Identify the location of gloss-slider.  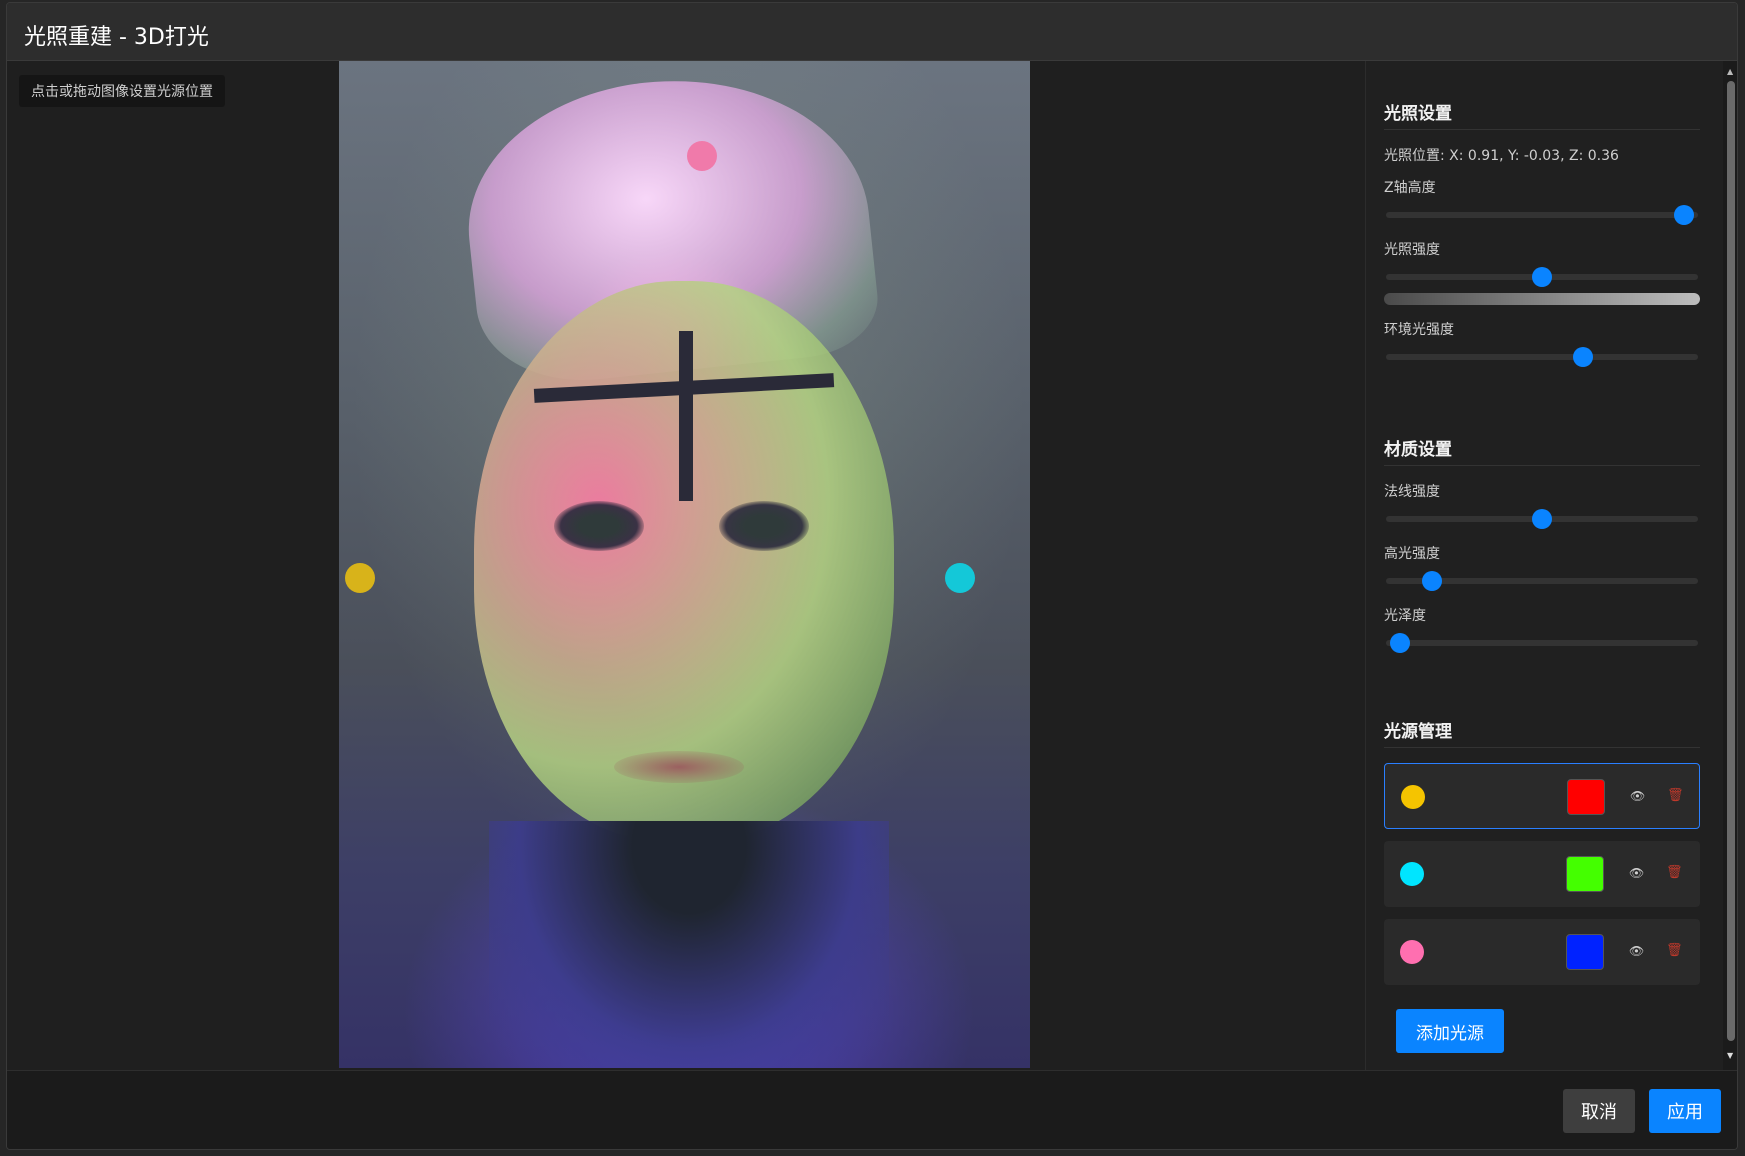
(1542, 643).